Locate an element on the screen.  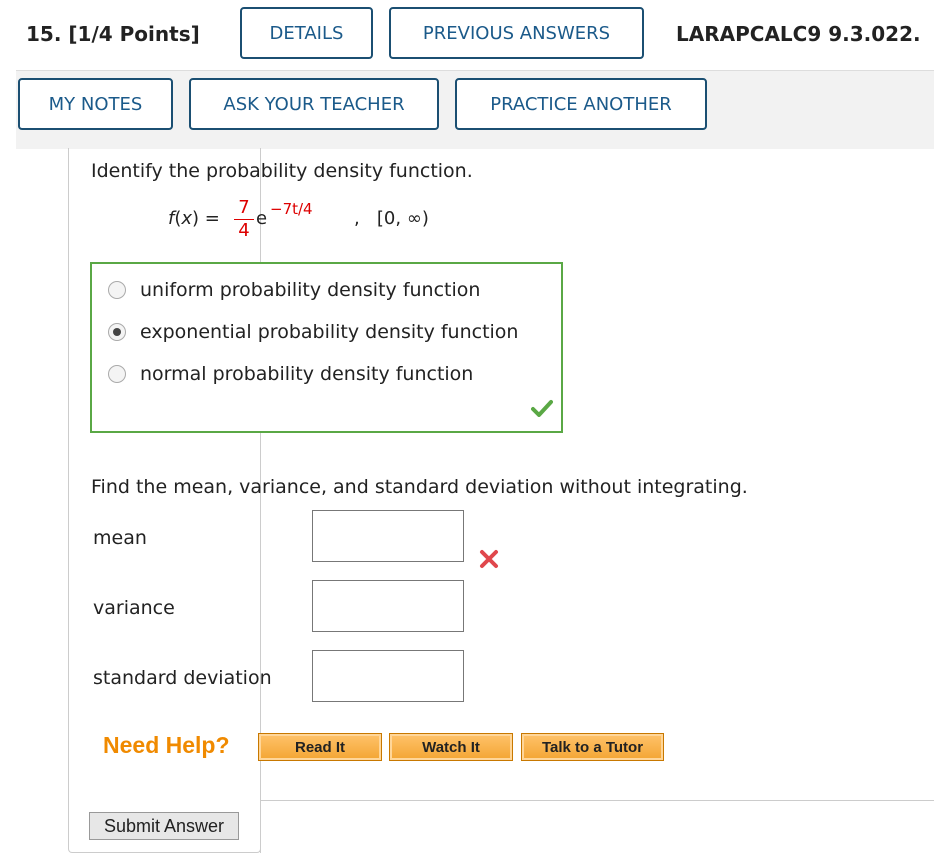
choice-exponential: exponential probability density function is located at coordinates (313, 332).